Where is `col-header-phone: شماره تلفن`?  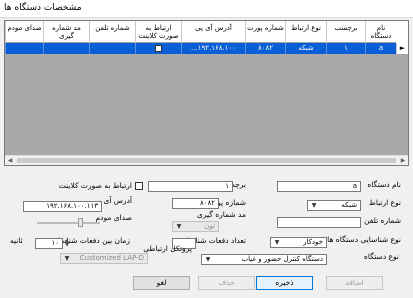 col-header-phone: شماره تلفن is located at coordinates (112, 32).